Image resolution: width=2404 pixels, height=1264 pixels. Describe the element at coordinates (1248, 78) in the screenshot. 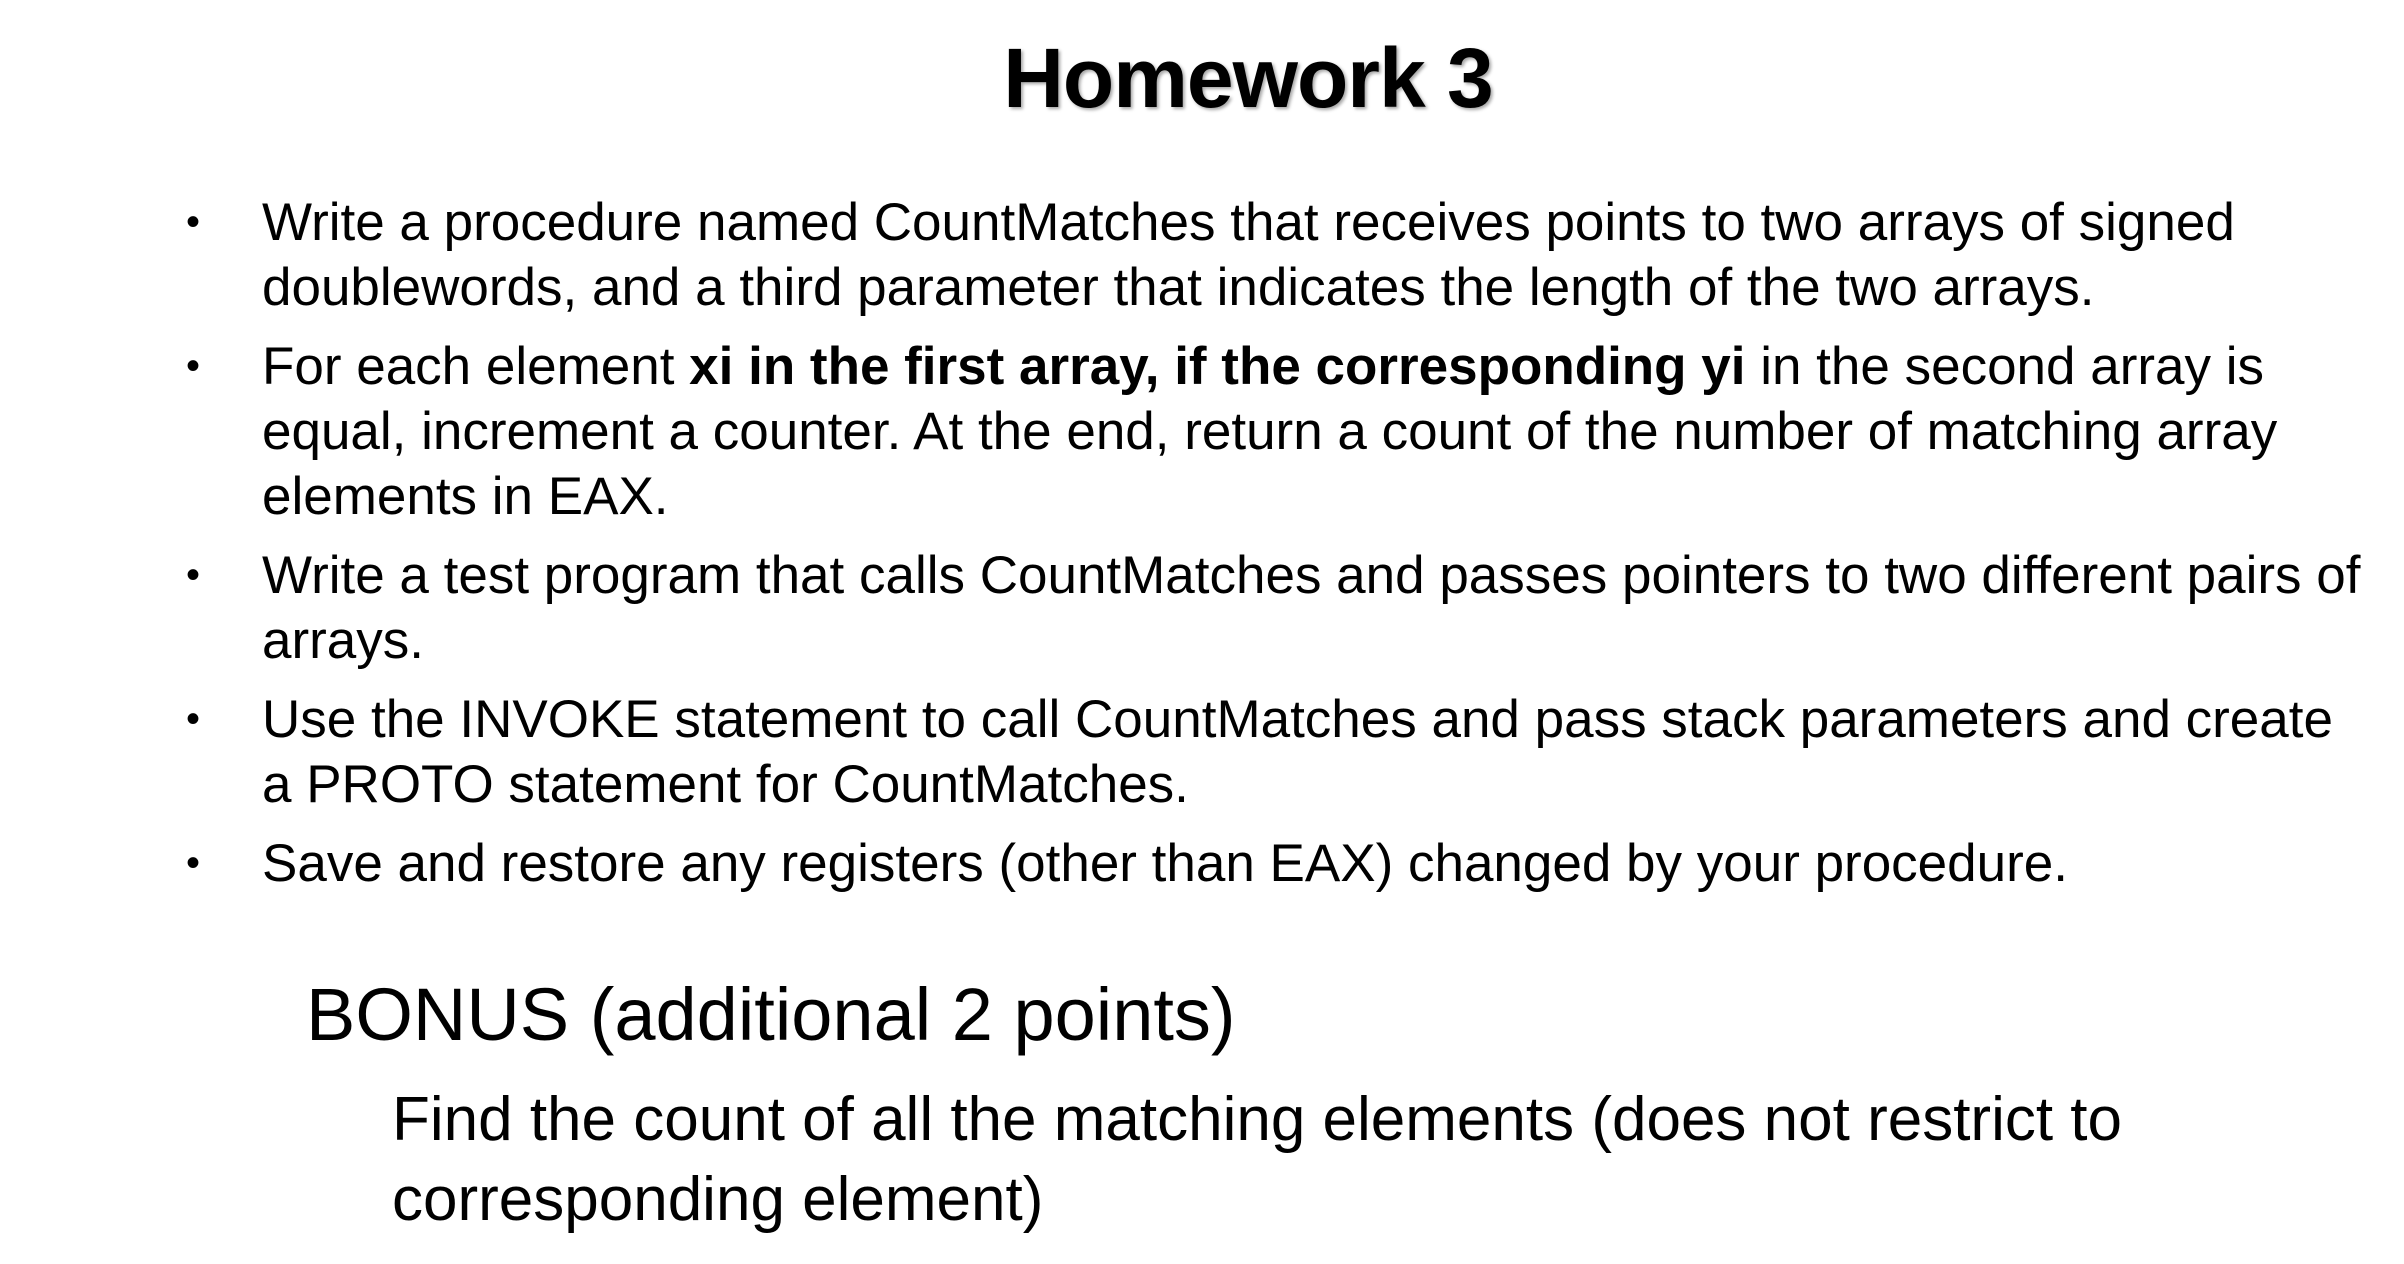

I see `page-title: Homework 3` at that location.